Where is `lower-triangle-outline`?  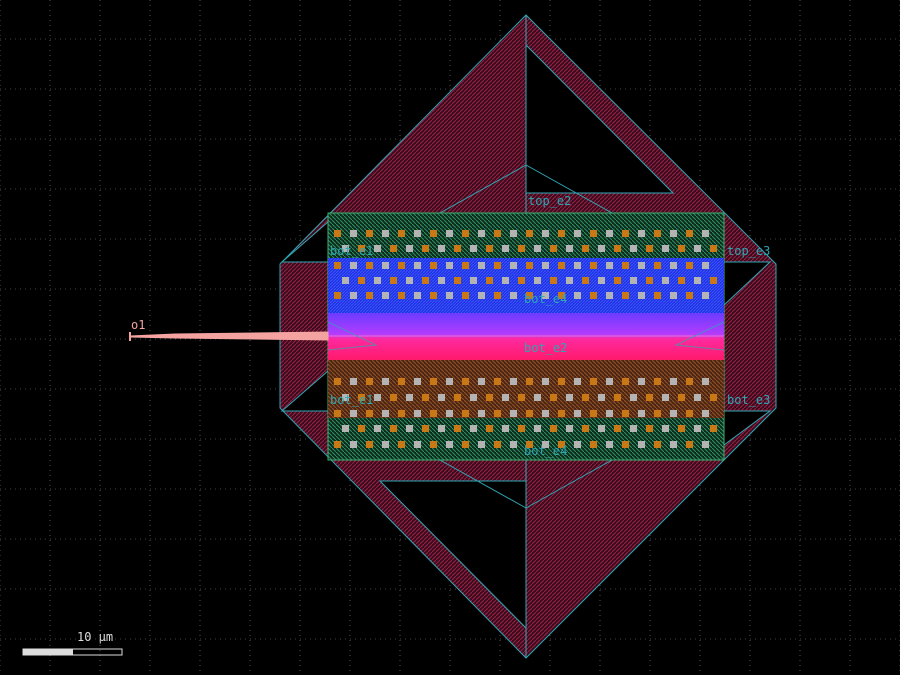 lower-triangle-outline is located at coordinates (452, 554).